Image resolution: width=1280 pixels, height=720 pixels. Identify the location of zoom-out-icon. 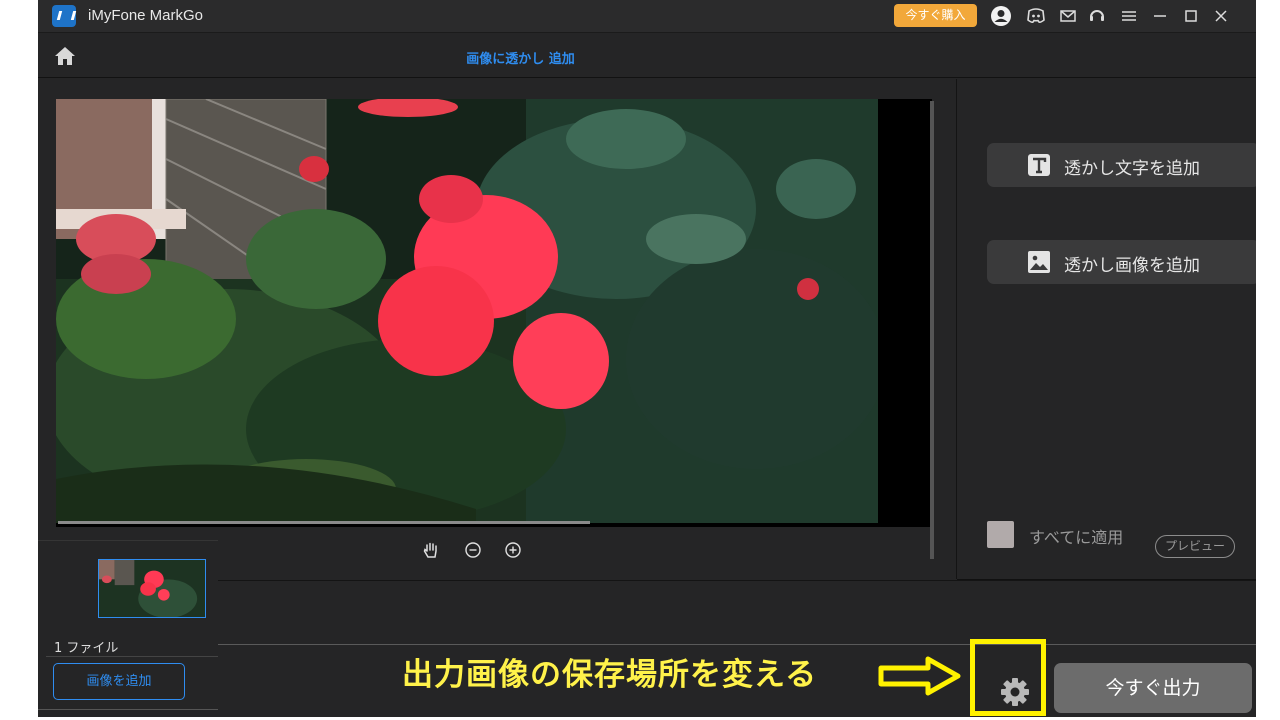
(473, 550).